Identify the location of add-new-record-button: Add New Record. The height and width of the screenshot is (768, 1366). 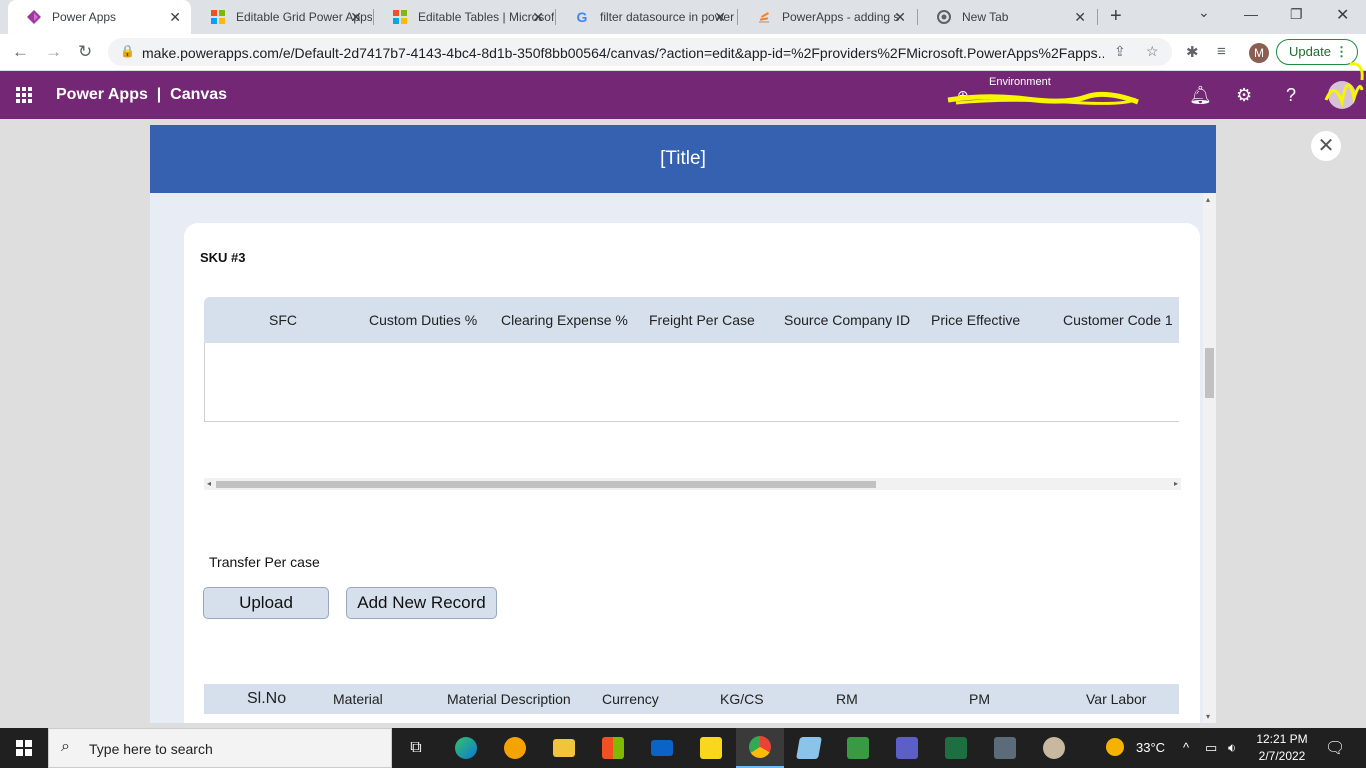
(421, 603).